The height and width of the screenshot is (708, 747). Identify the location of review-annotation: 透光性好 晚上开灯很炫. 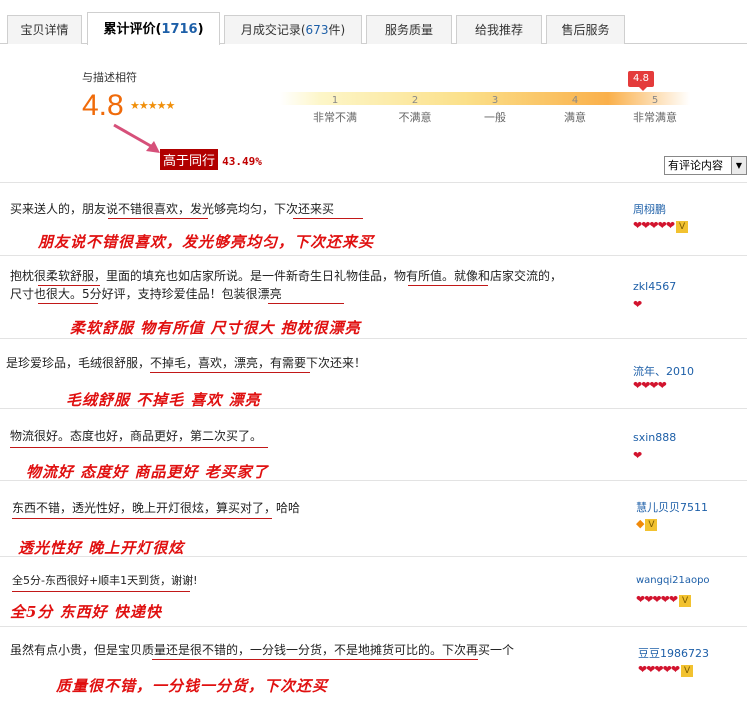
(101, 548).